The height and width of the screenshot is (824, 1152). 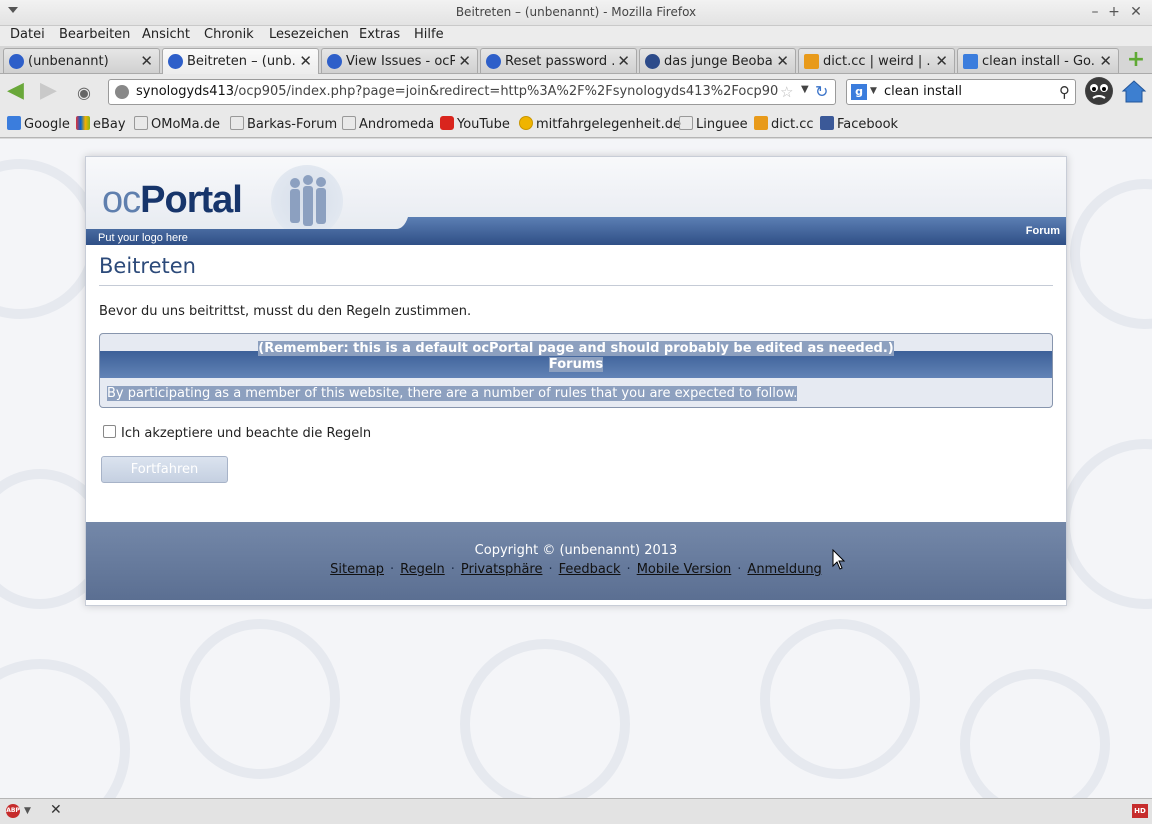 What do you see at coordinates (786, 92) in the screenshot?
I see `bookmark-star-icon: ☆` at bounding box center [786, 92].